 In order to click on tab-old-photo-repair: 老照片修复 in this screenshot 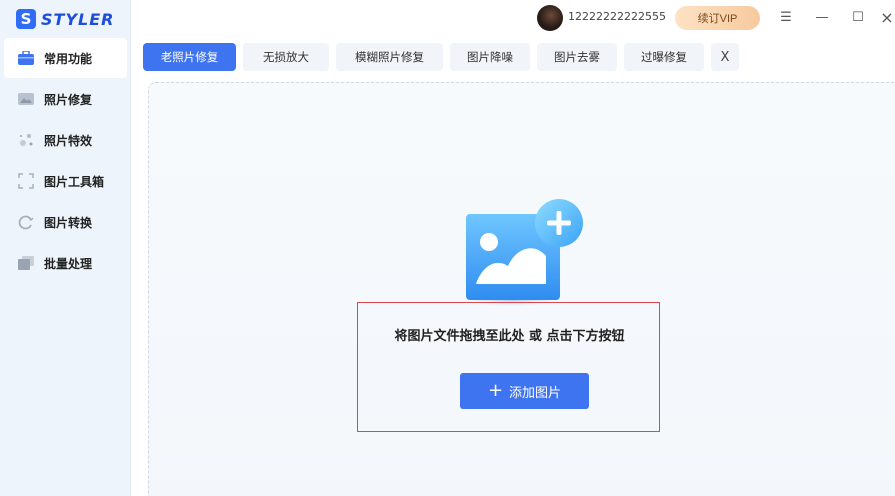, I will do `click(189, 57)`.